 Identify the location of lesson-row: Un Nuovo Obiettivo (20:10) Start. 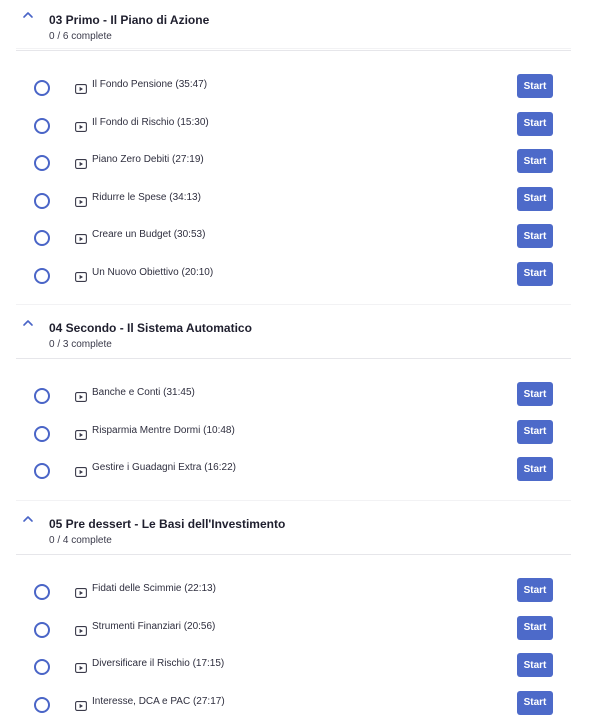
(293, 276).